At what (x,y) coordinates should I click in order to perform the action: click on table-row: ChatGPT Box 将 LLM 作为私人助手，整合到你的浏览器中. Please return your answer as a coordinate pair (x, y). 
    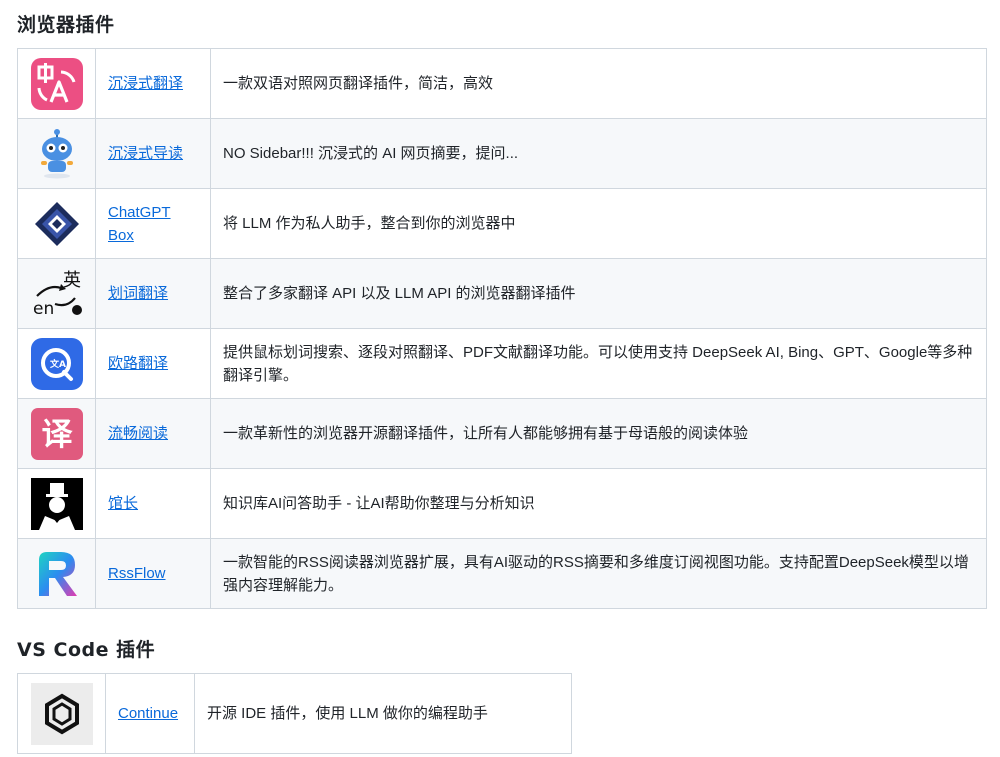
    Looking at the image, I should click on (502, 223).